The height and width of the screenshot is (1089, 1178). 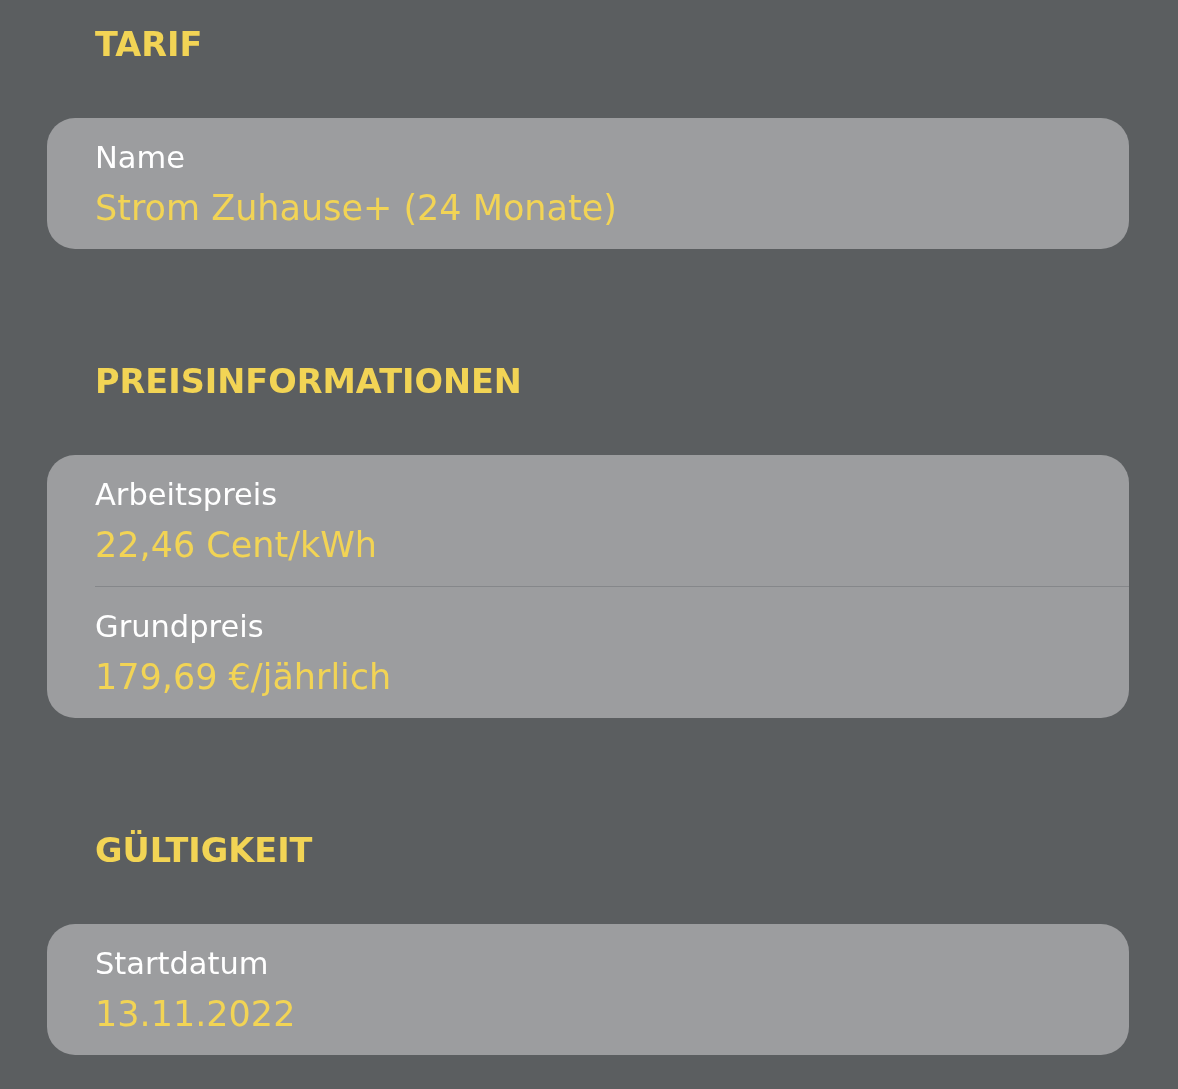 I want to click on field-label: Grundpreis, so click(x=179, y=627).